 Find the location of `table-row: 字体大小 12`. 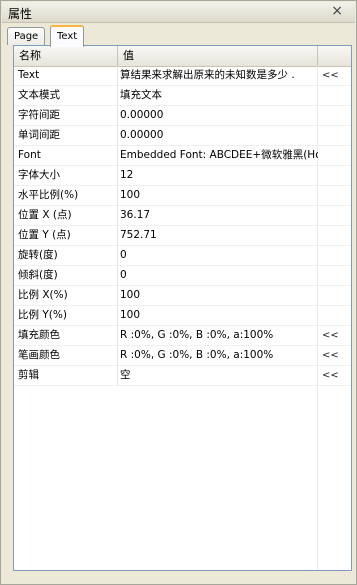

table-row: 字体大小 12 is located at coordinates (182, 176).